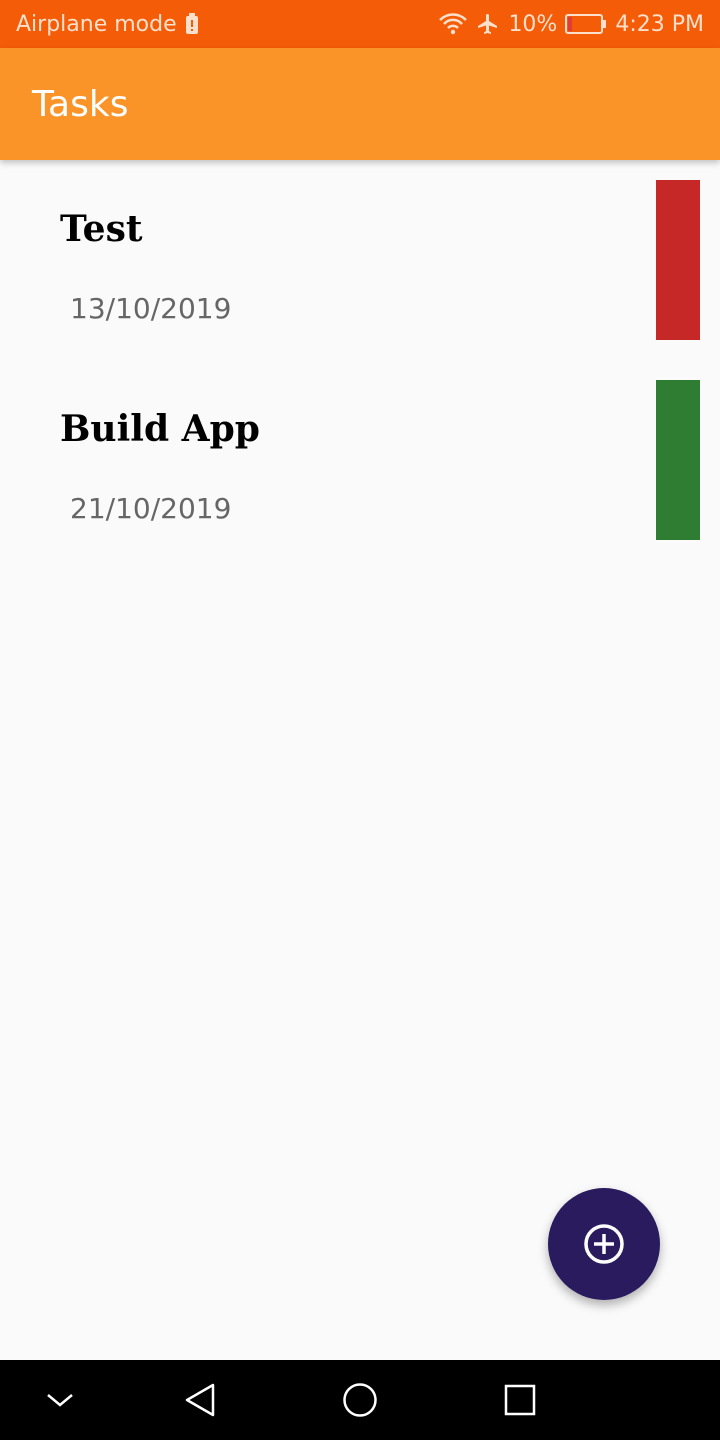 This screenshot has width=720, height=1440. What do you see at coordinates (192, 24) in the screenshot?
I see `alert-battery-icon` at bounding box center [192, 24].